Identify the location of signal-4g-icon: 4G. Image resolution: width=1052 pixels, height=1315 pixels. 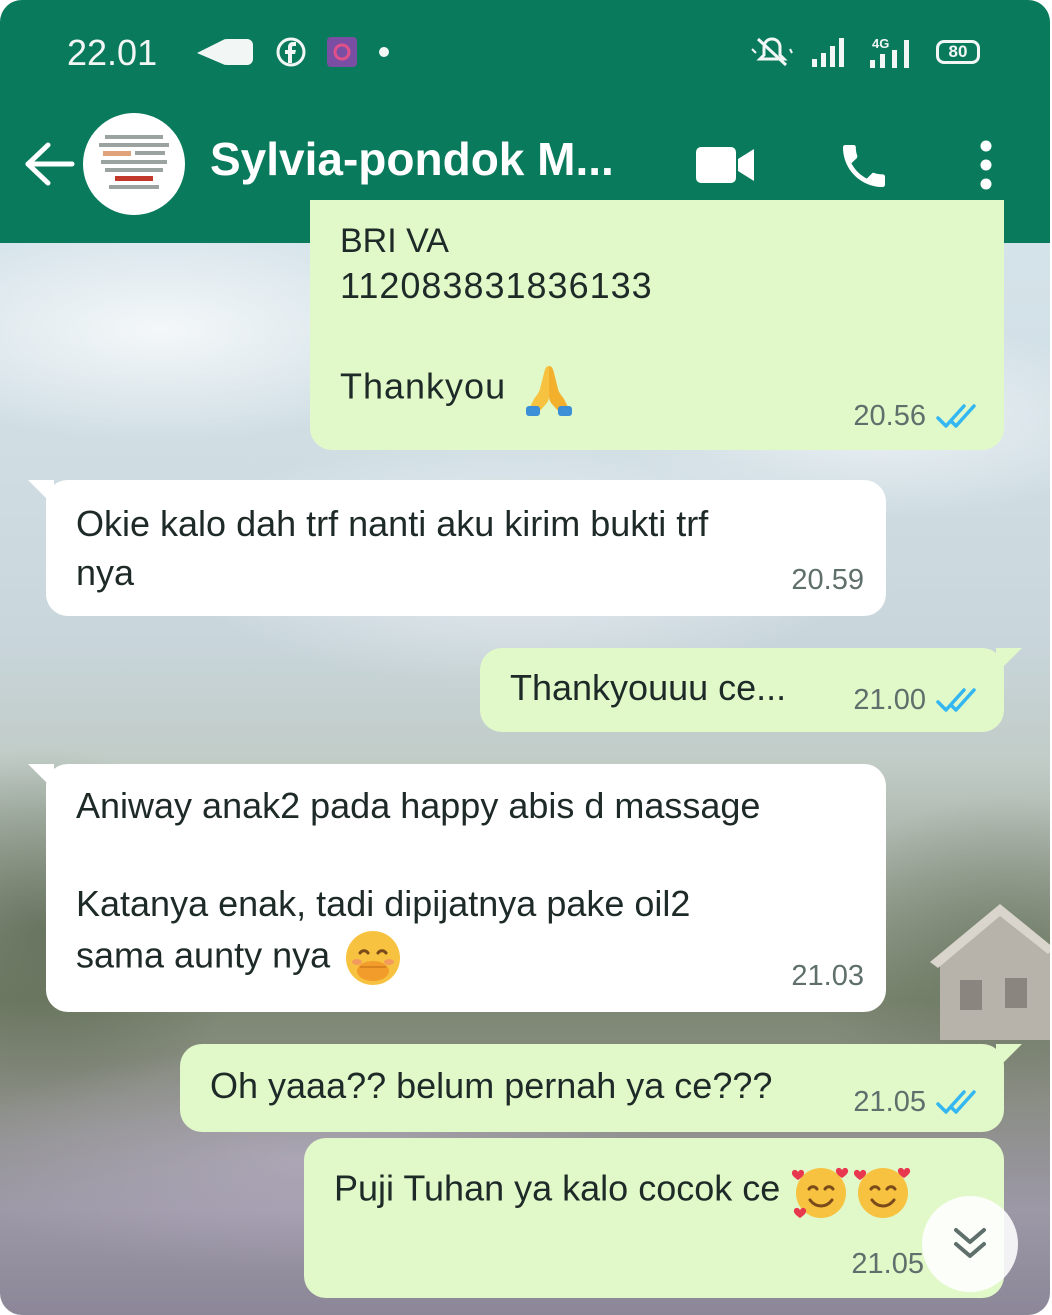
(889, 52).